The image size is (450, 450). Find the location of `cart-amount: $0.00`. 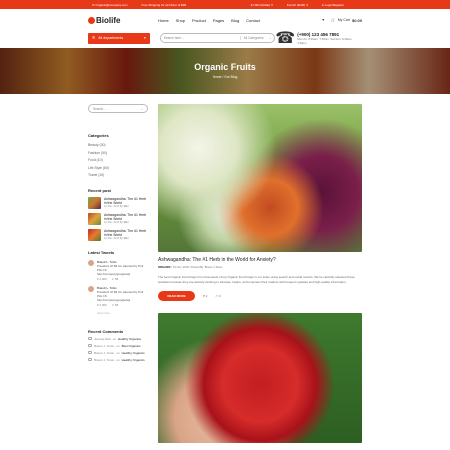

cart-amount: $0.00 is located at coordinates (356, 20).